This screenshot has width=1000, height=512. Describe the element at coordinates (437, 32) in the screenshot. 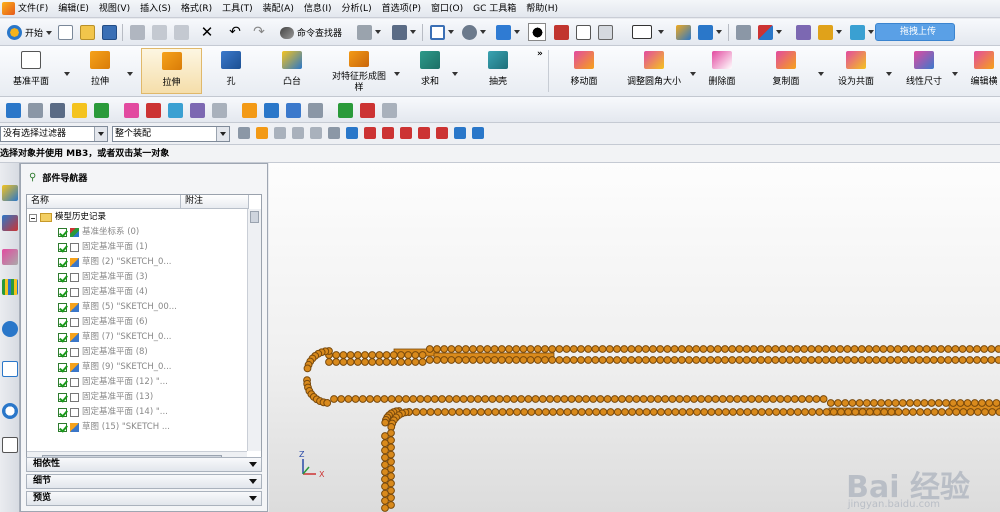

I see `fit-view-button` at that location.